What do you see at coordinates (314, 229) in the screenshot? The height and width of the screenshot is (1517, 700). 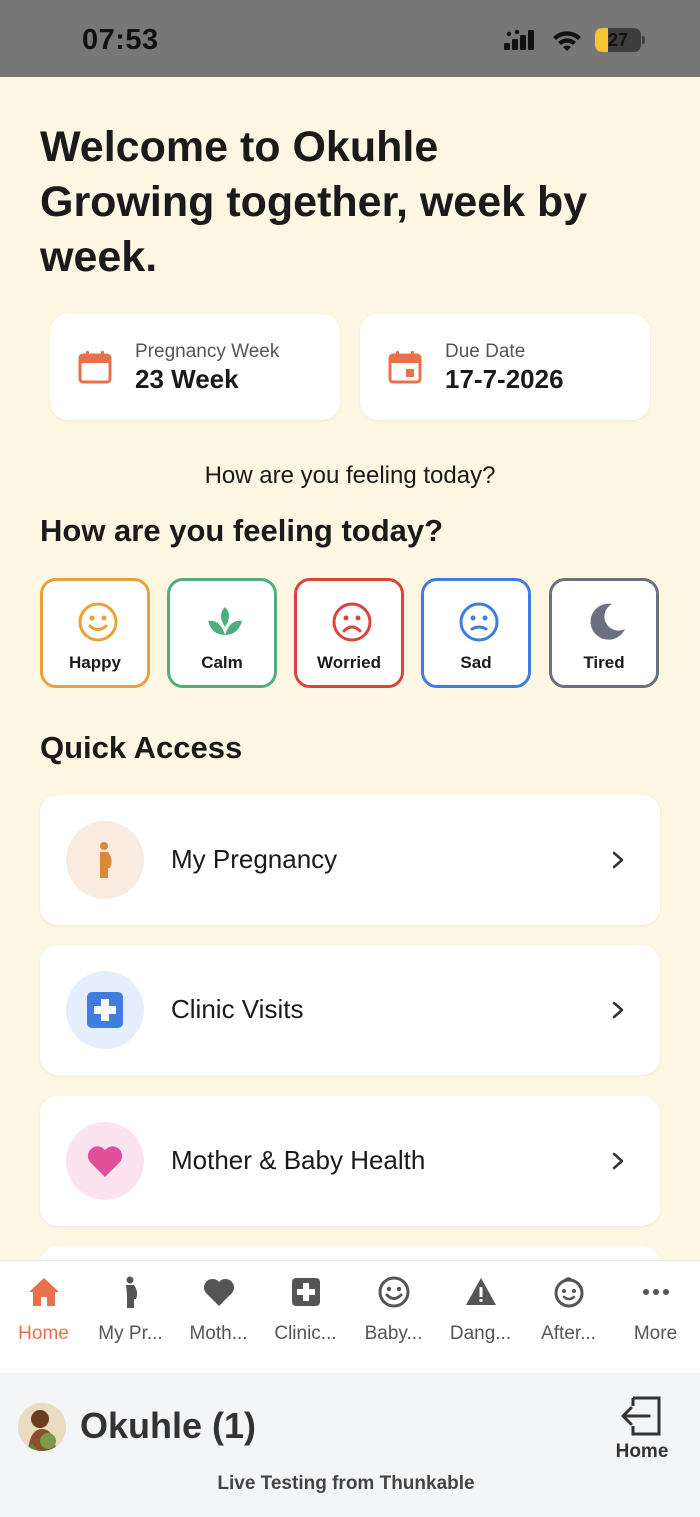 I see `welcome-tagline: Growing together, week by week.` at bounding box center [314, 229].